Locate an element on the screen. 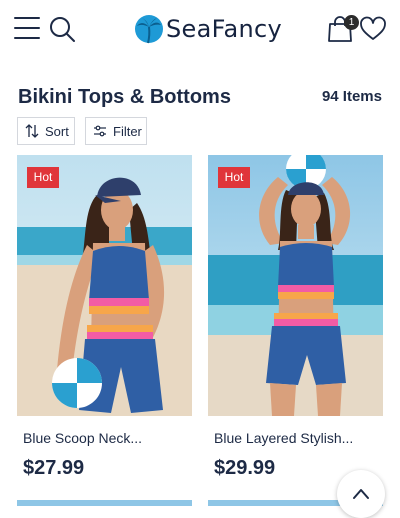  product-price: $27.99 is located at coordinates (54, 468).